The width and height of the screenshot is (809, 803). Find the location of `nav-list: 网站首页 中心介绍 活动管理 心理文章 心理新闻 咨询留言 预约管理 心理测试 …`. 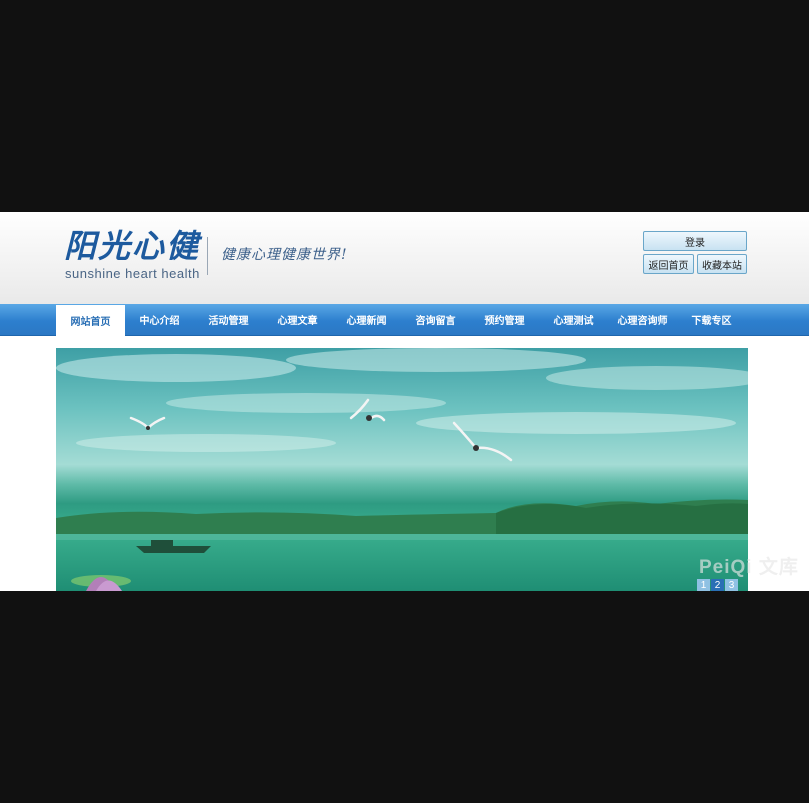

nav-list: 网站首页 中心介绍 活动管理 心理文章 心理新闻 咨询留言 预约管理 心理测试 … is located at coordinates (401, 320).